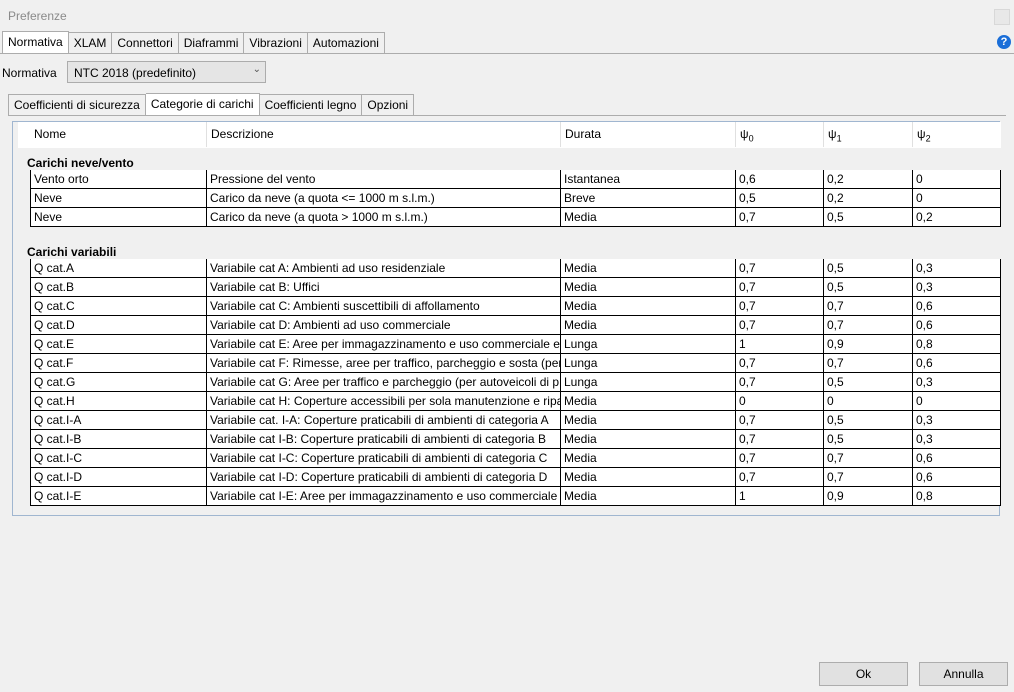 The image size is (1014, 692). What do you see at coordinates (211, 43) in the screenshot?
I see `tab-3: Diaframmi` at bounding box center [211, 43].